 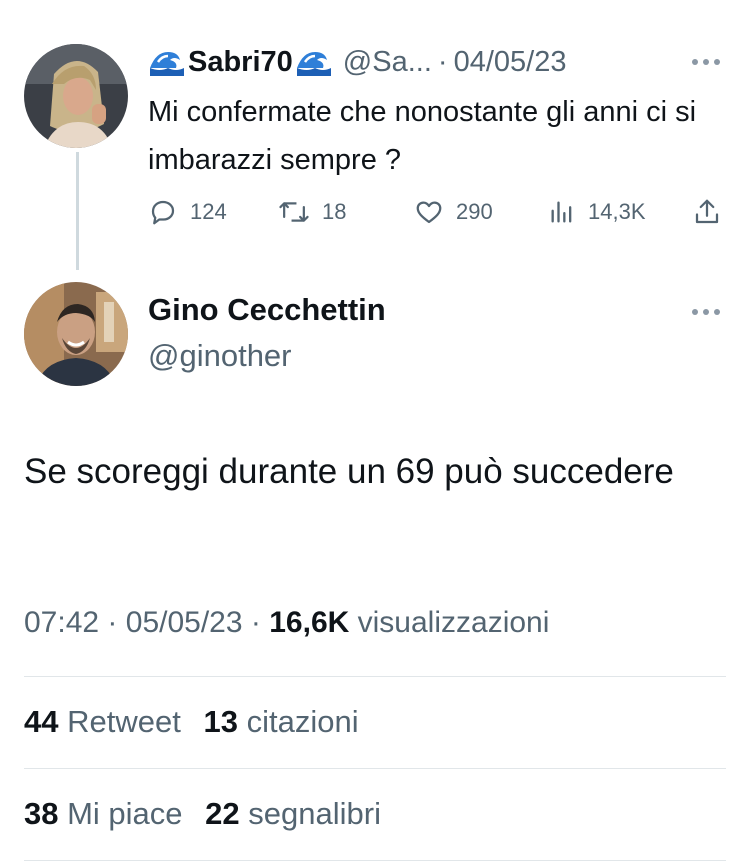 What do you see at coordinates (474, 211) in the screenshot?
I see `like-count: 290` at bounding box center [474, 211].